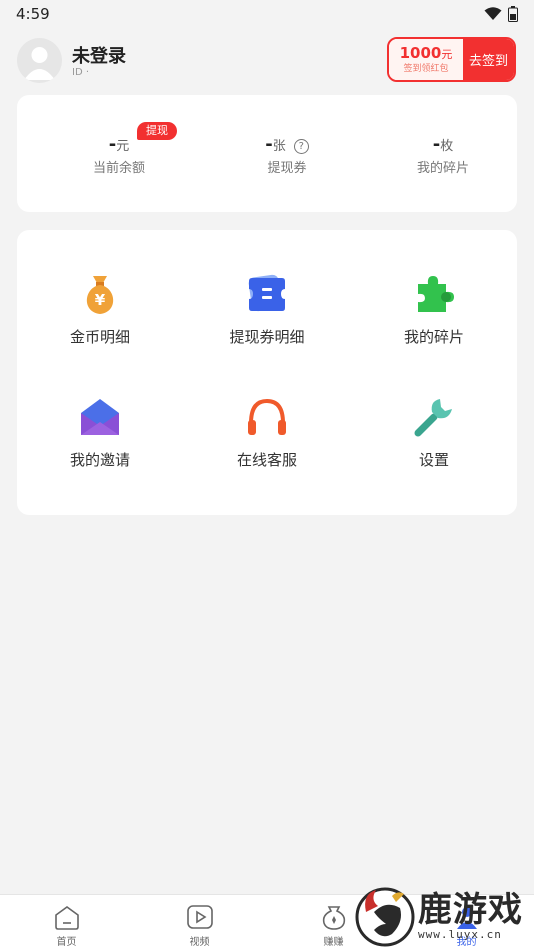 Image resolution: width=534 pixels, height=950 pixels. I want to click on earn-icon, so click(333, 918).